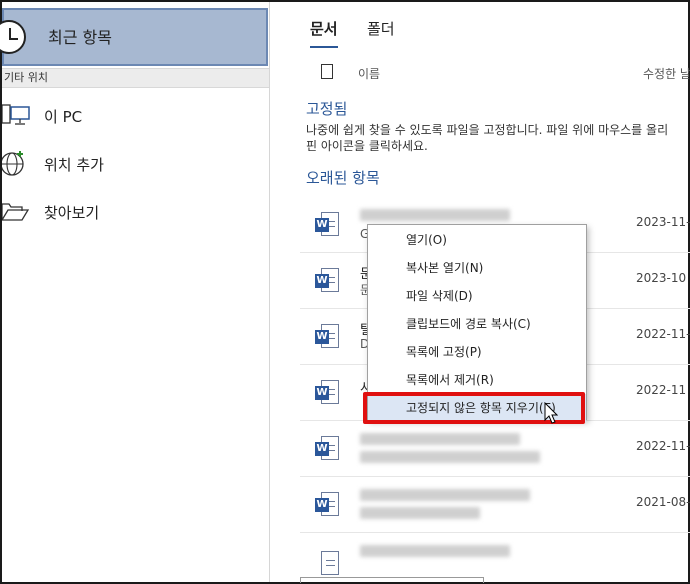  What do you see at coordinates (663, 222) in the screenshot?
I see `file-date: 2023-11-1` at bounding box center [663, 222].